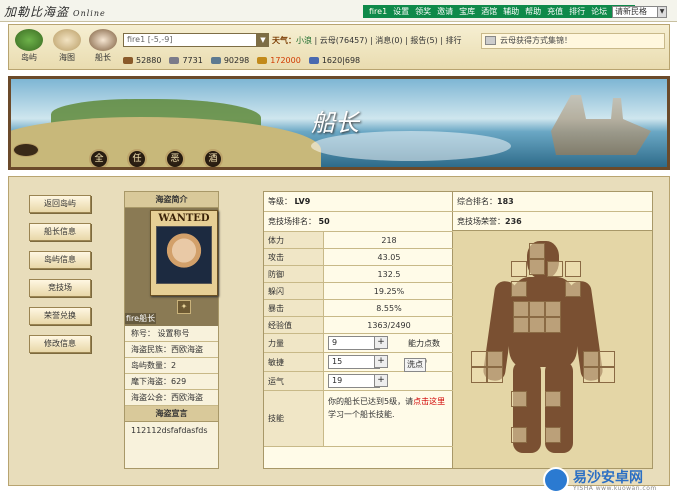 This screenshot has width=677, height=500. I want to click on skill-row: 技能 你的船长已达到5级，请点击这里学习一个船长技能., so click(359, 419).